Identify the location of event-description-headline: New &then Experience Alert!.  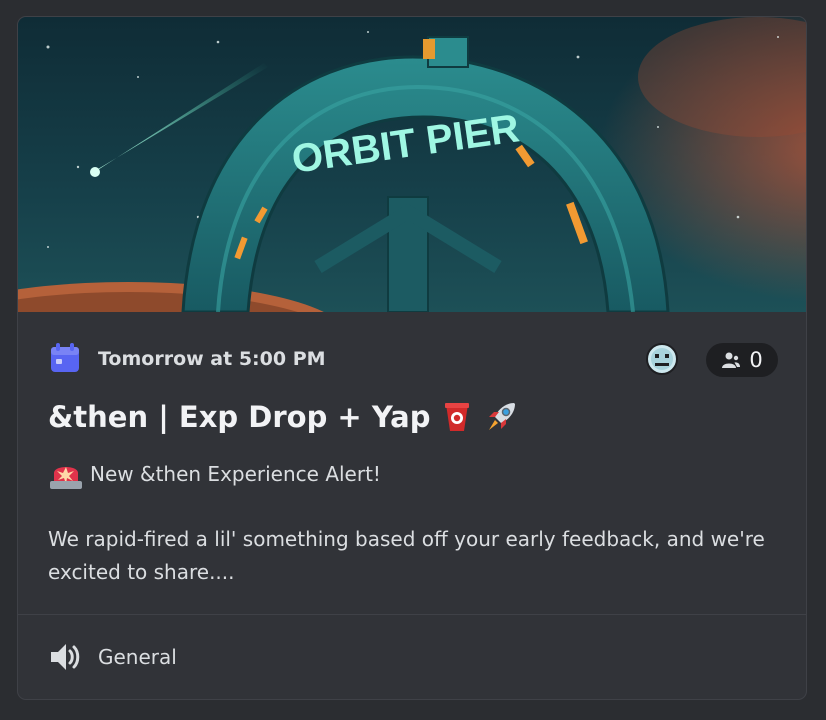
(235, 474).